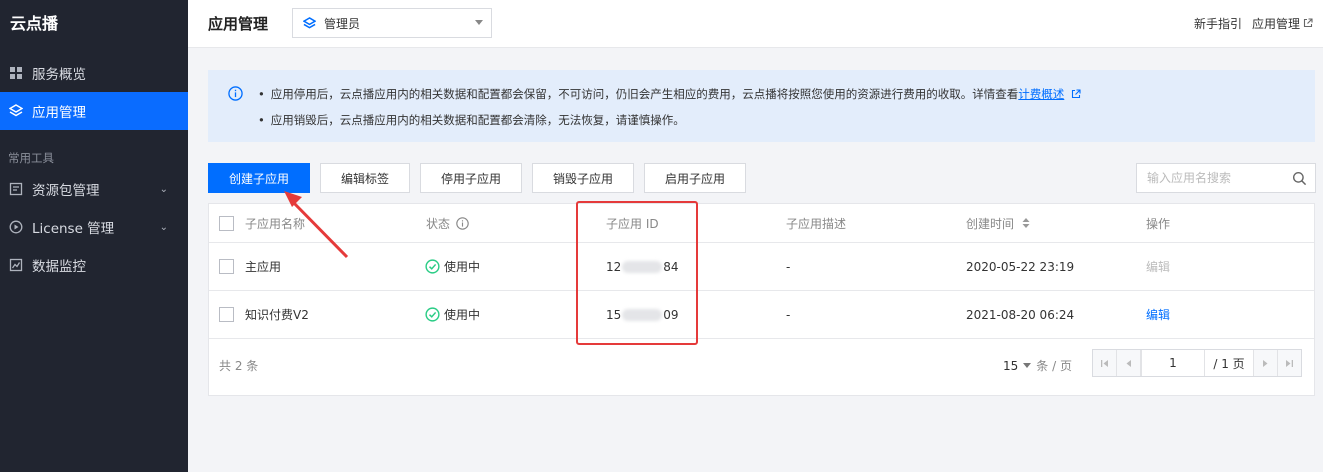 The width and height of the screenshot is (1323, 472). What do you see at coordinates (1026, 223) in the screenshot?
I see `sort-icon` at bounding box center [1026, 223].